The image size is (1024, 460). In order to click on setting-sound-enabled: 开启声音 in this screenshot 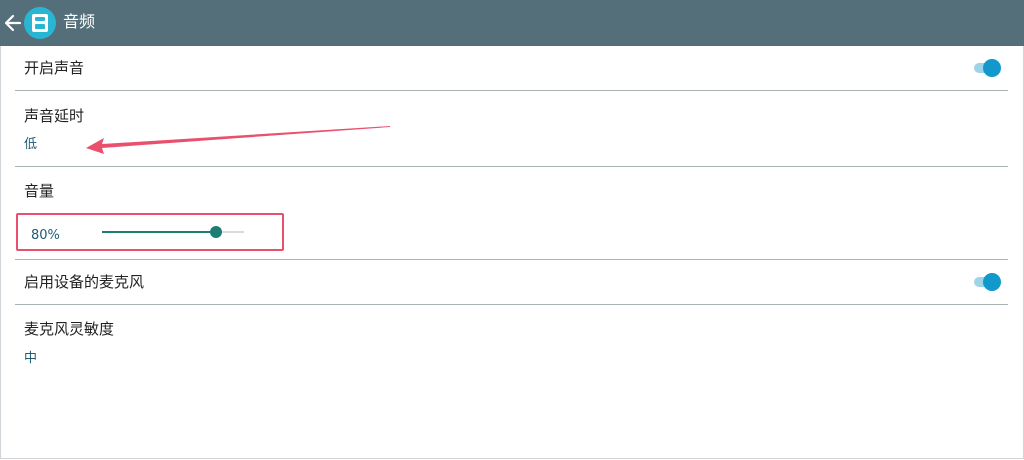, I will do `click(504, 68)`.